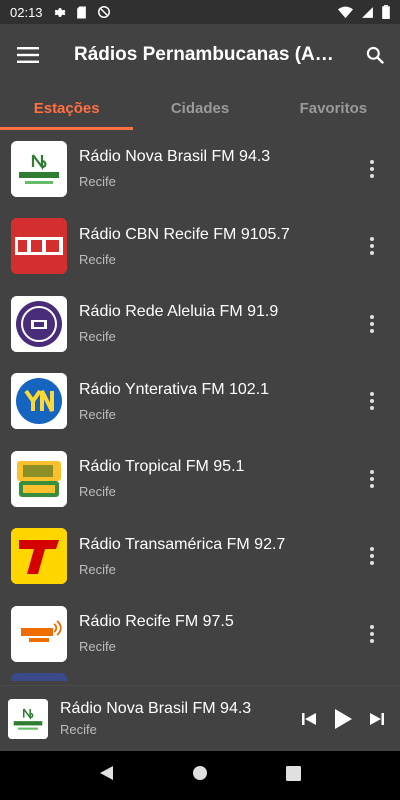 The image size is (400, 800). I want to click on tropical-logo, so click(39, 478).